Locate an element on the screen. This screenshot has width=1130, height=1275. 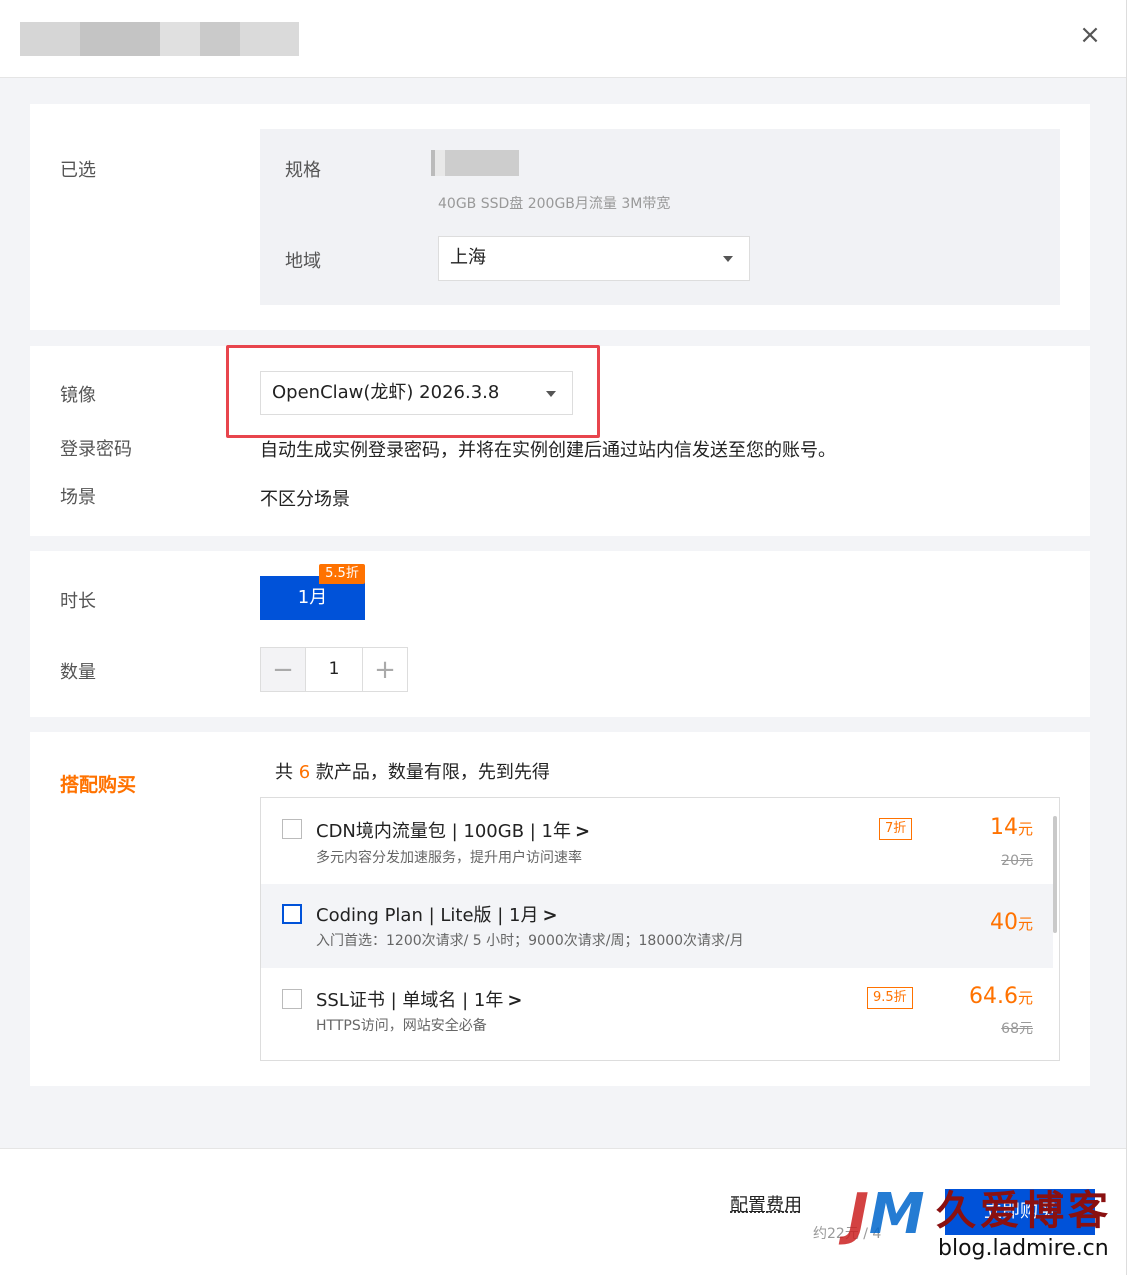
item-name: CDN境内流量包 | 100GB | 1年 is located at coordinates (444, 831).